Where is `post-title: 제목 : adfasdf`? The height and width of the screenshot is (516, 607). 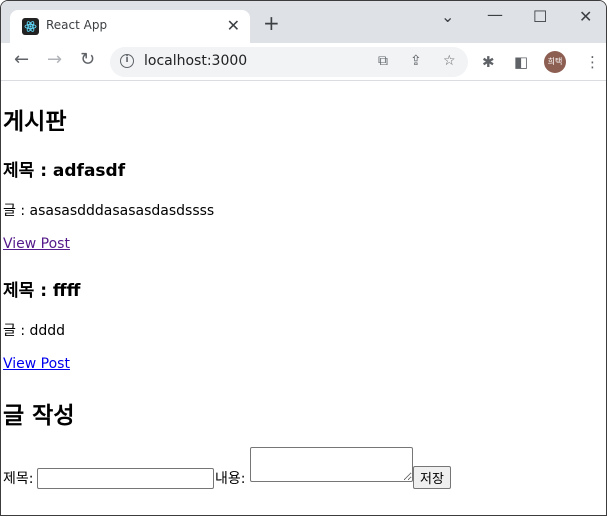
post-title: 제목 : adfasdf is located at coordinates (64, 171).